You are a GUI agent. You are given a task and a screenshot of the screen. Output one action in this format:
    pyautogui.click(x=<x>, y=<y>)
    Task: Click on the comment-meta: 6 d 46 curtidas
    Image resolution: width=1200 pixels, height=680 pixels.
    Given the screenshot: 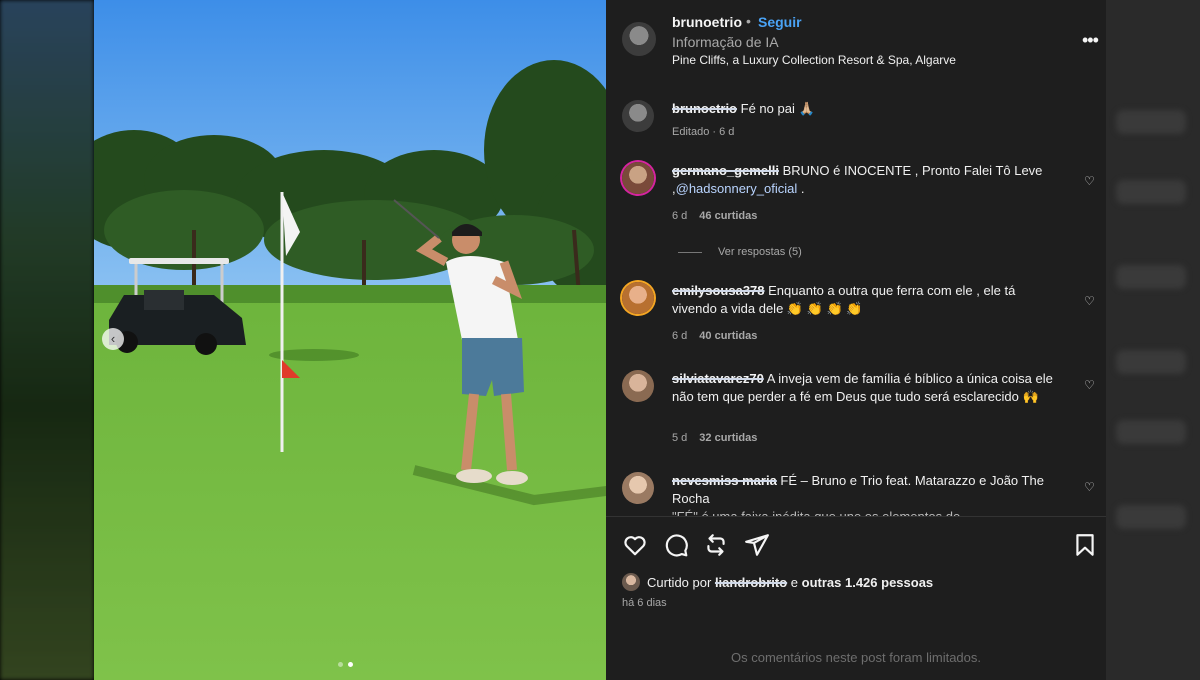 What is the action you would take?
    pyautogui.click(x=714, y=216)
    